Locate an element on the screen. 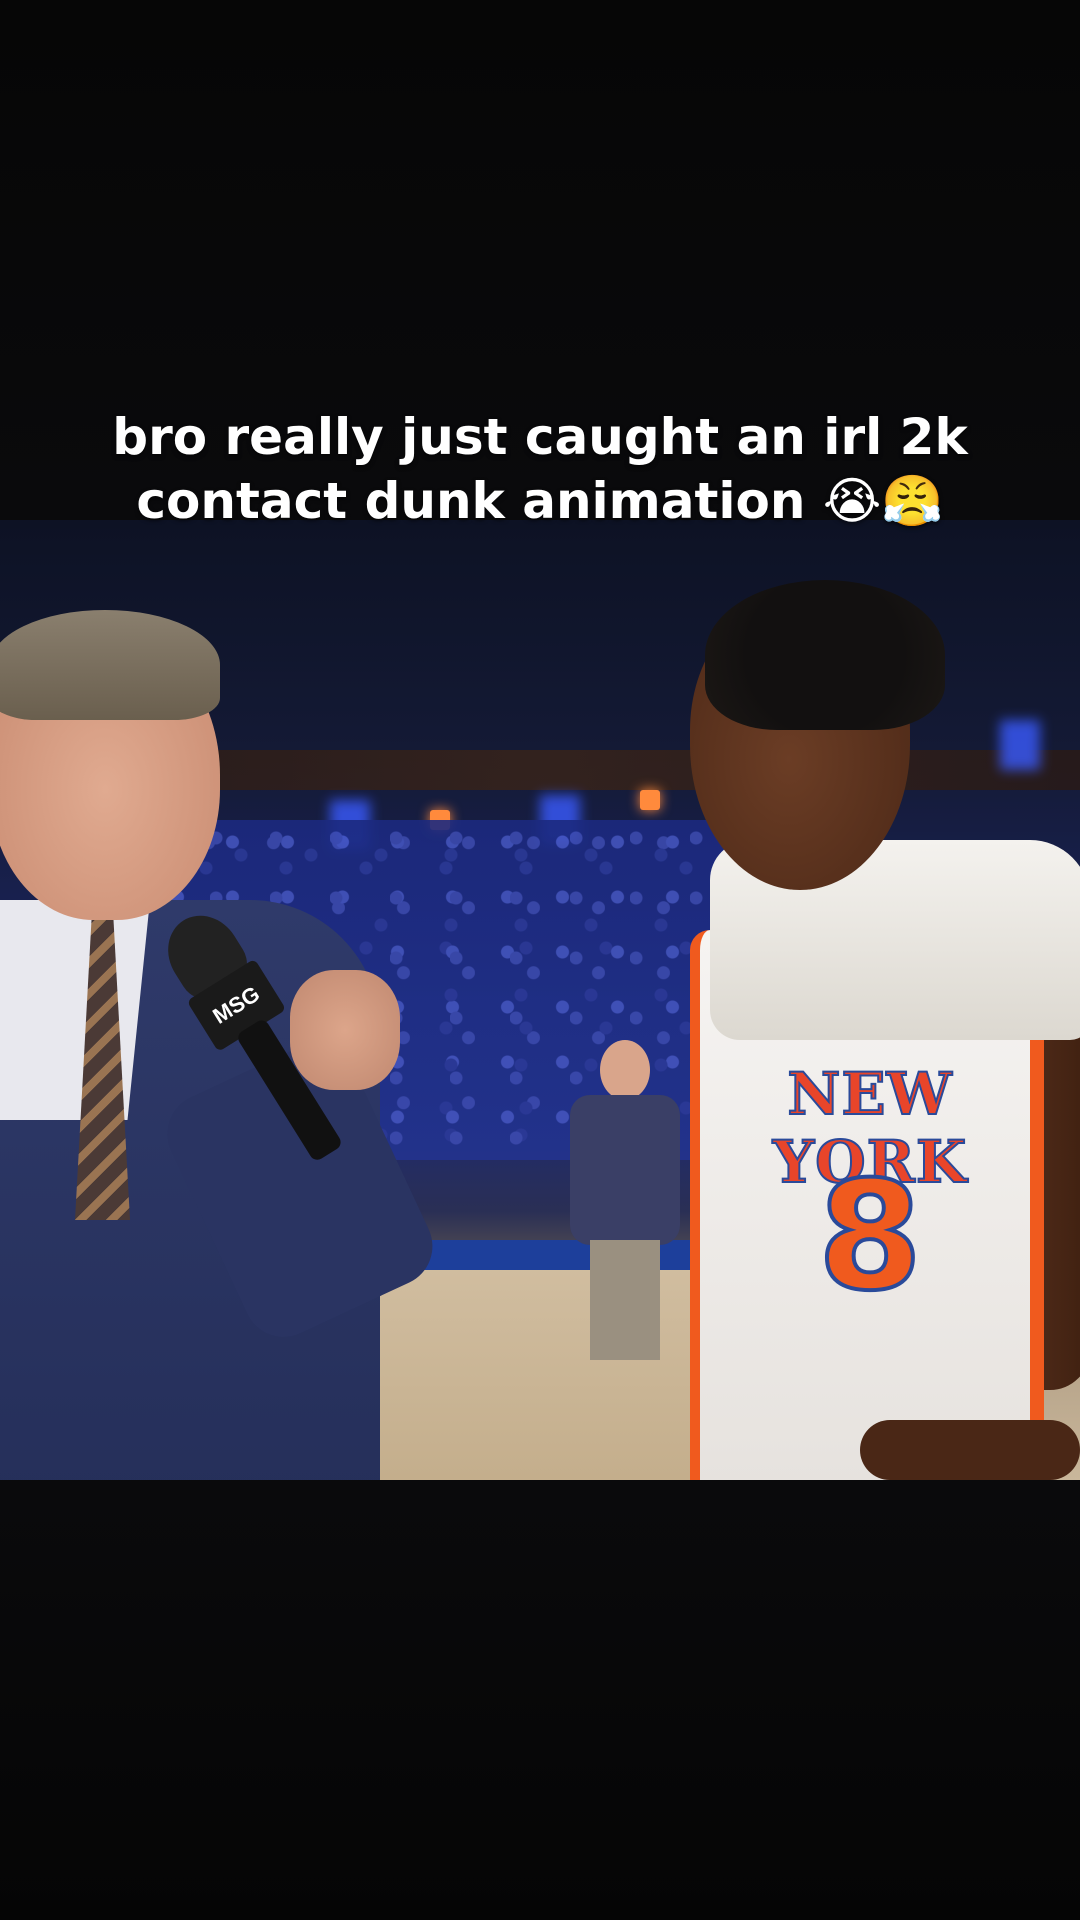 This screenshot has height=1920, width=1080. caption-line-2: contact dunk animation 😭😤 is located at coordinates (540, 501).